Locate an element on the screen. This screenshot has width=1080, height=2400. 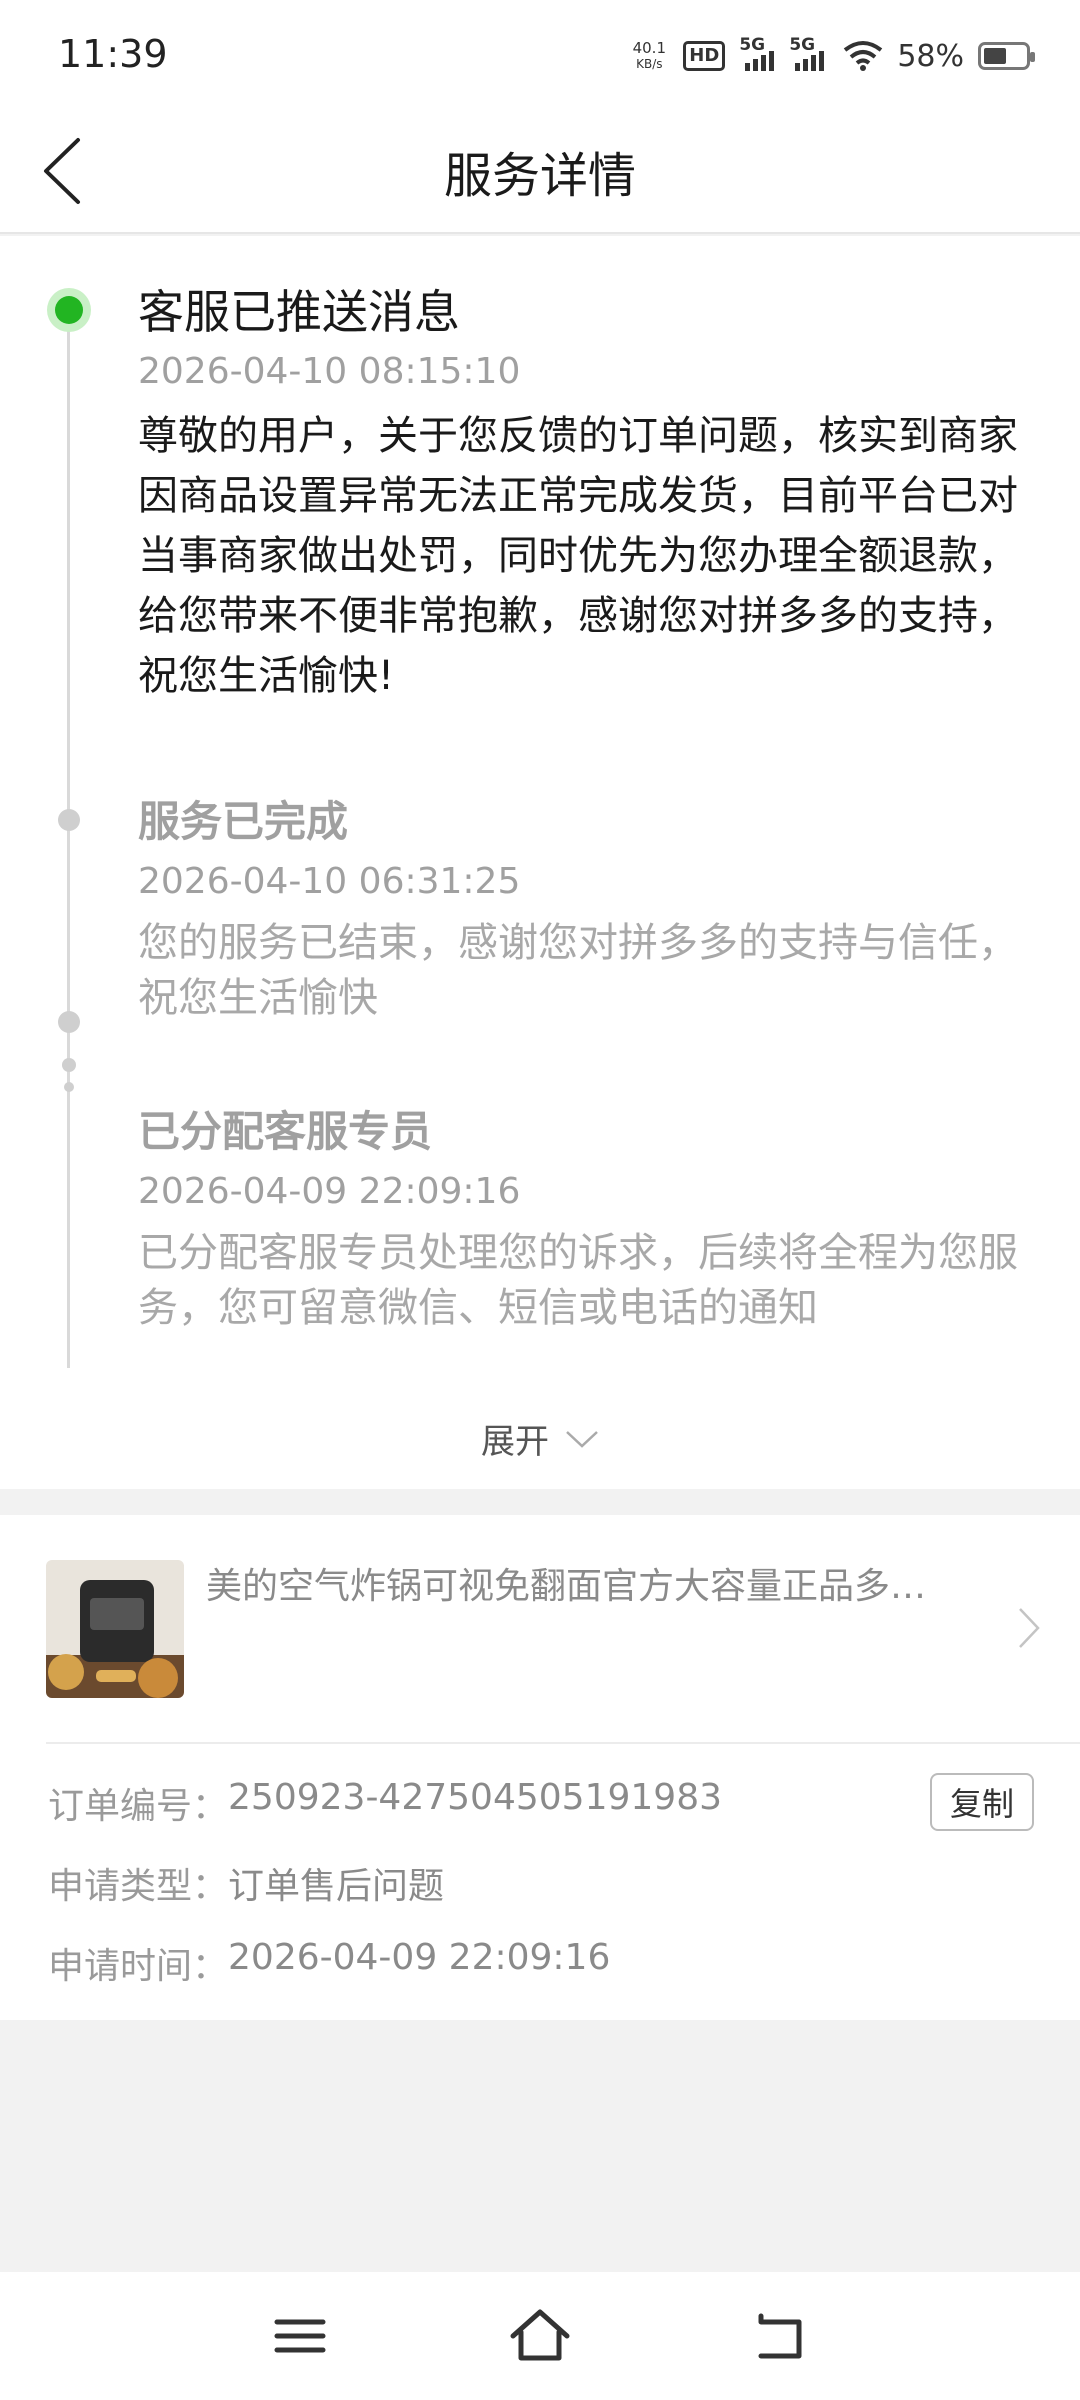
product-thumbnail is located at coordinates (115, 1629).